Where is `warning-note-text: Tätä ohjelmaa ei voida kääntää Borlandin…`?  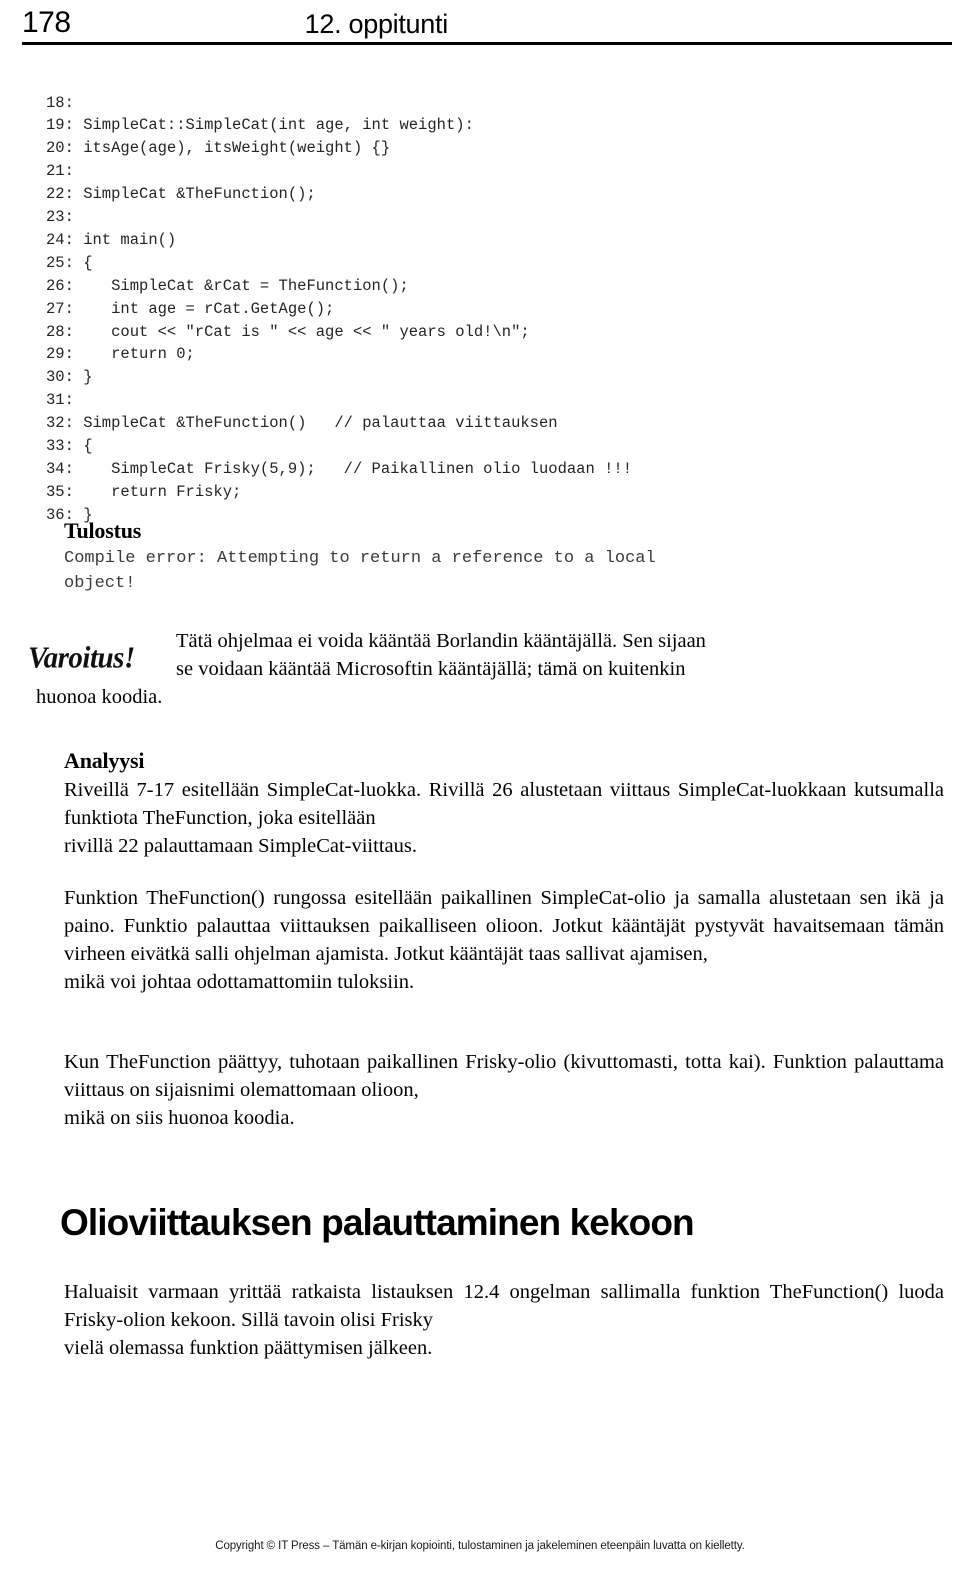
warning-note-text: Tätä ohjelmaa ei voida kääntää Borlandin… is located at coordinates (560, 655).